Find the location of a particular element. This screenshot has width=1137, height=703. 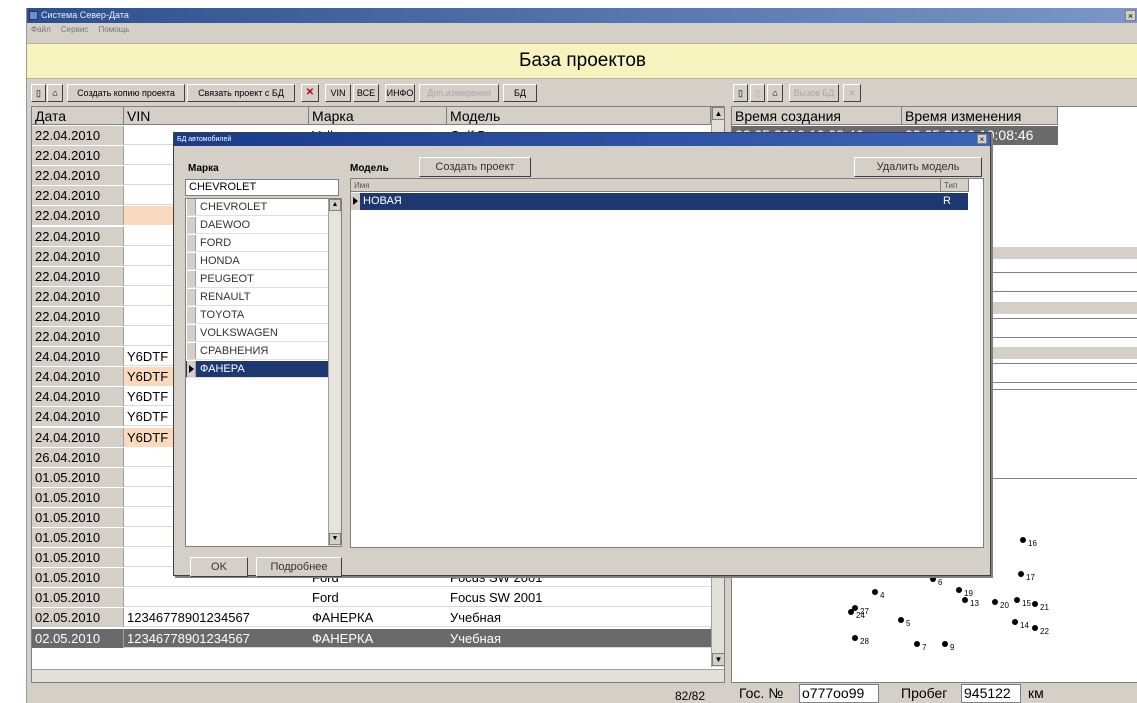

close-icon: × is located at coordinates (982, 139).